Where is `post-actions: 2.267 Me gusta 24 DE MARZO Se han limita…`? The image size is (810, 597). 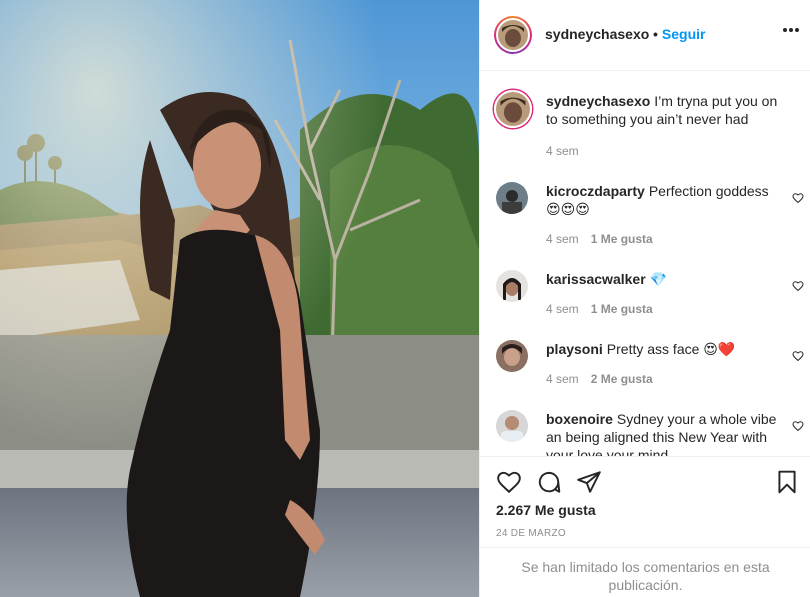 post-actions: 2.267 Me gusta 24 DE MARZO Se han limita… is located at coordinates (645, 526).